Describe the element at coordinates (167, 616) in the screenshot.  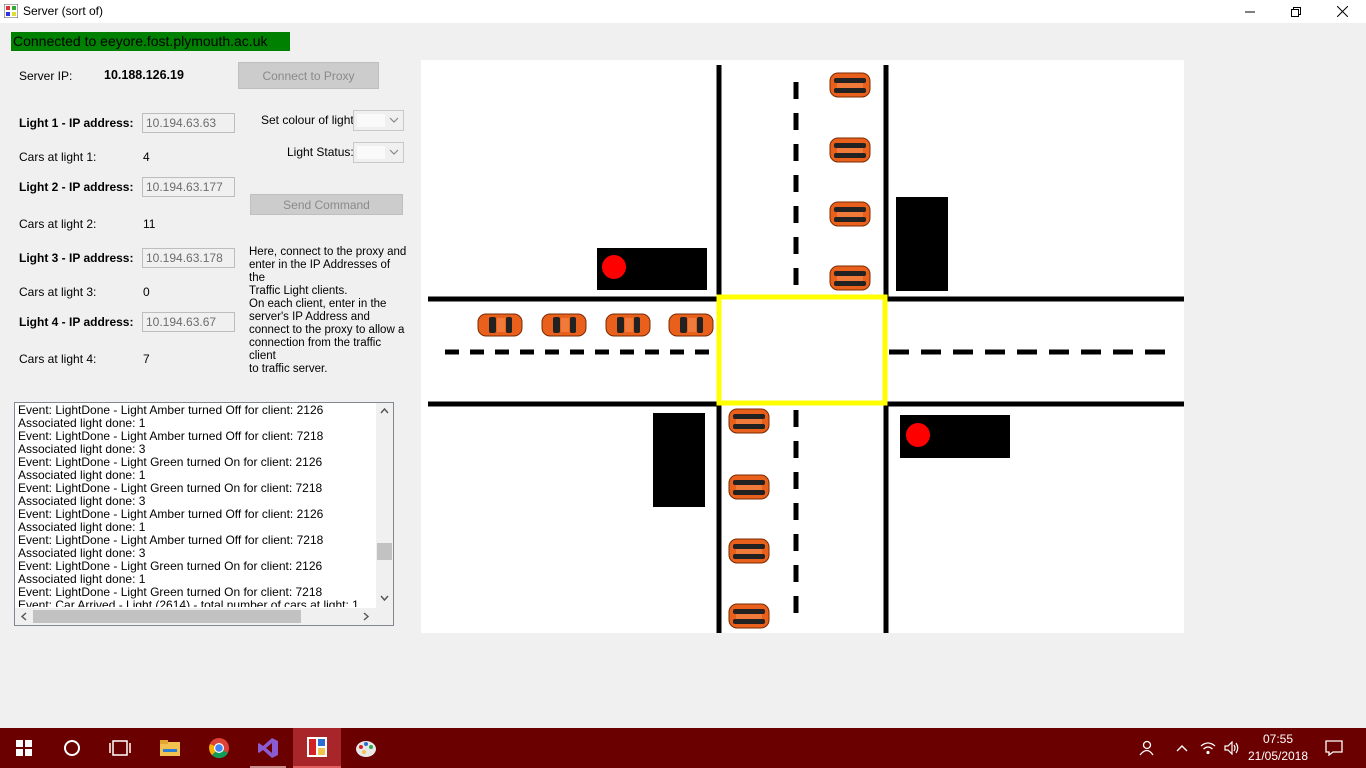
I see `log-horizontal-thumb` at that location.